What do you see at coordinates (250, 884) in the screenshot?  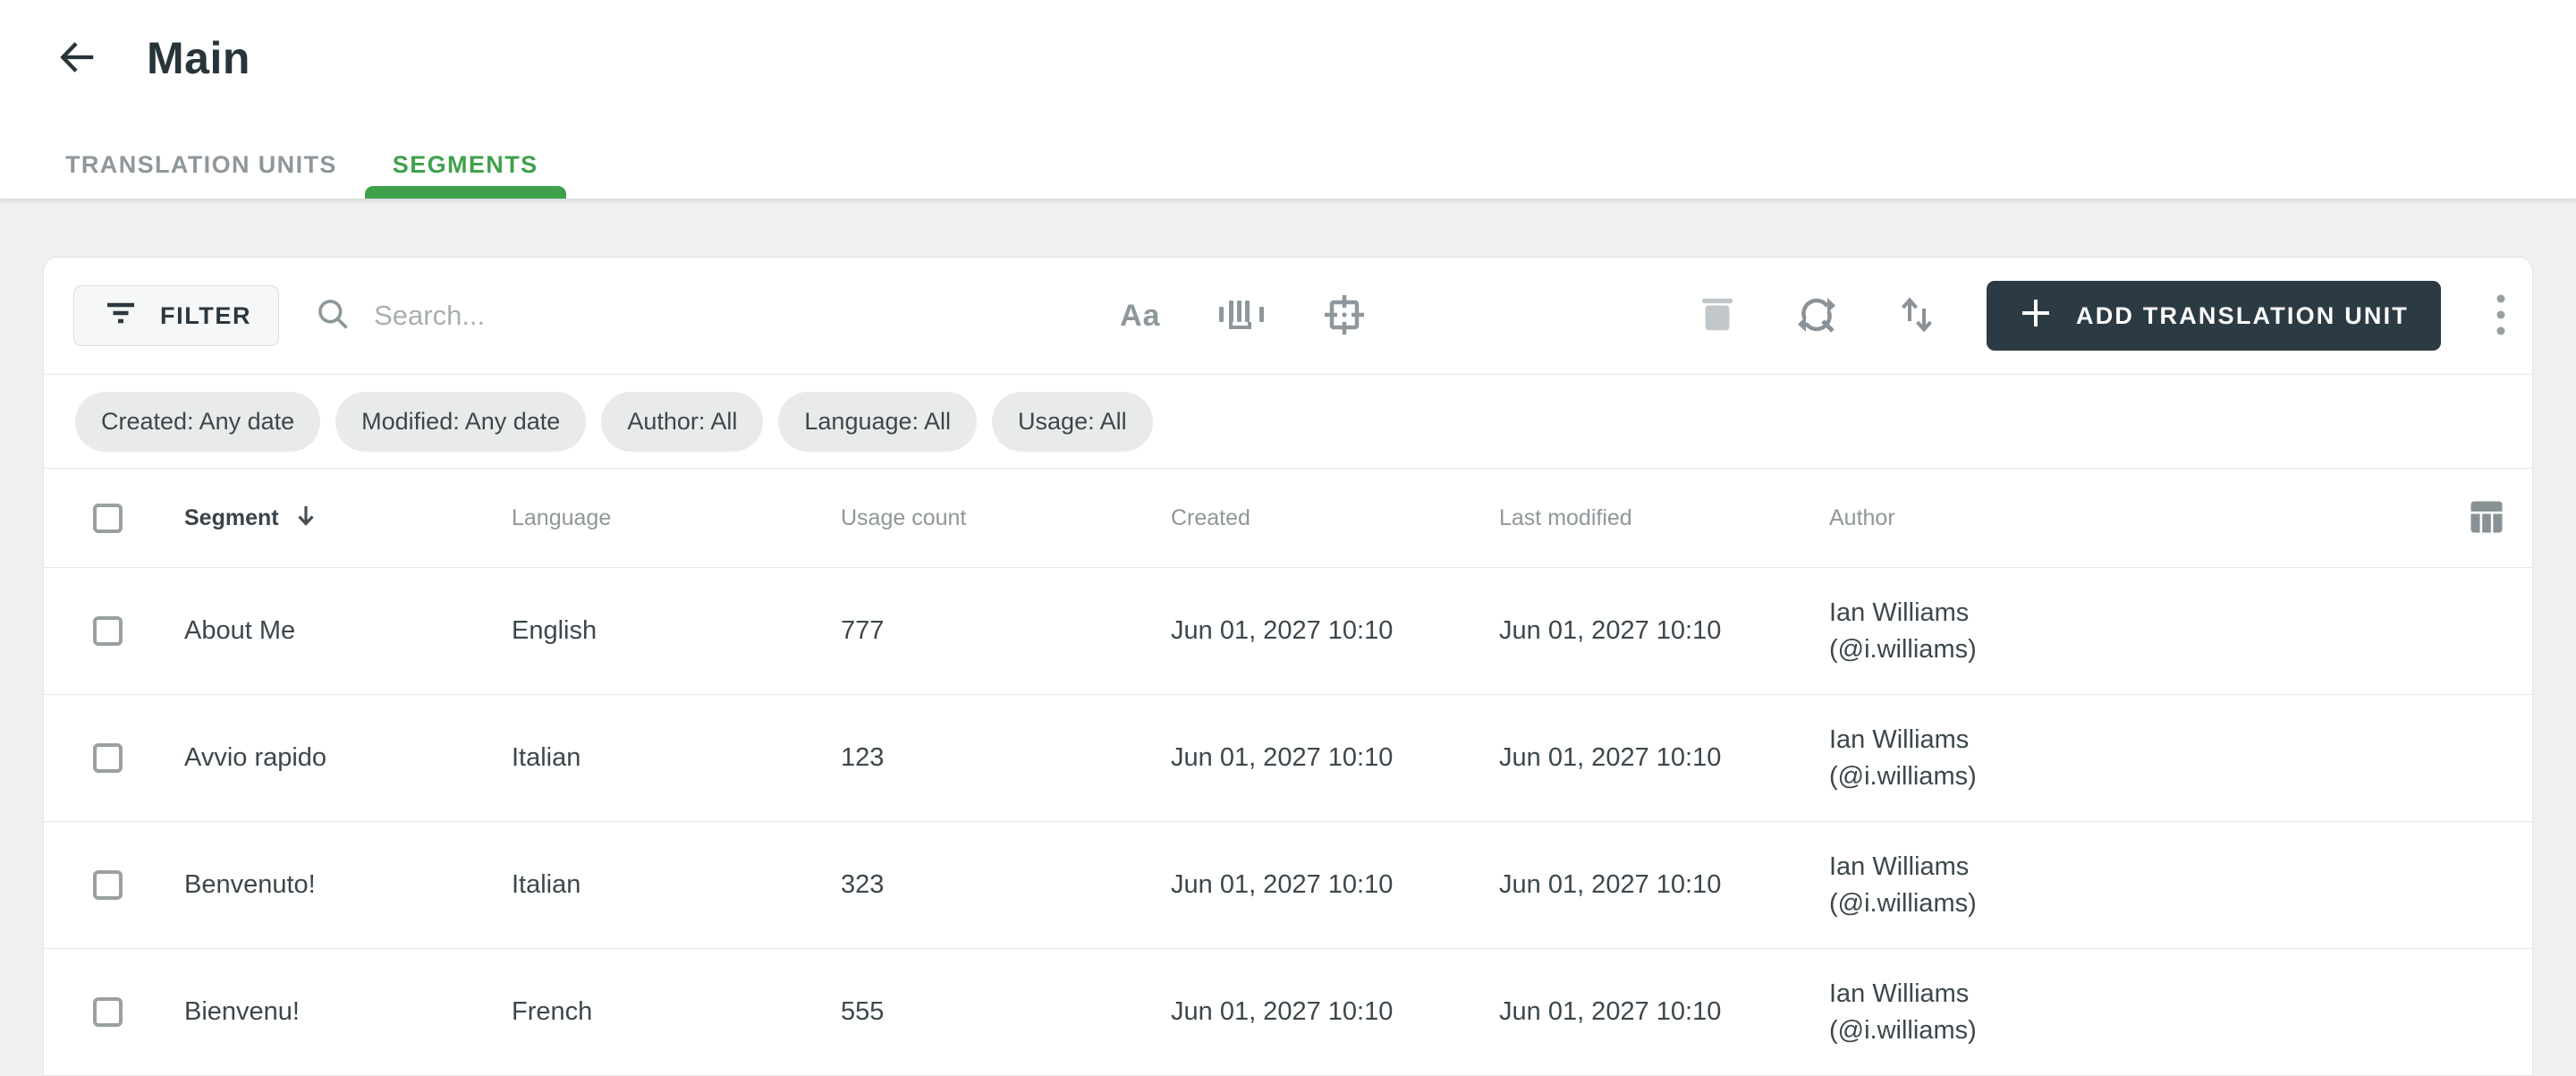 I see `cell-segment: Benvenuto!` at bounding box center [250, 884].